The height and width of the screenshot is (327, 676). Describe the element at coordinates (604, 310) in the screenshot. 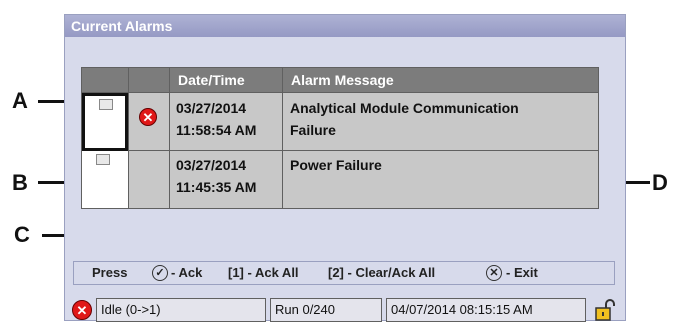

I see `lock-icon` at that location.